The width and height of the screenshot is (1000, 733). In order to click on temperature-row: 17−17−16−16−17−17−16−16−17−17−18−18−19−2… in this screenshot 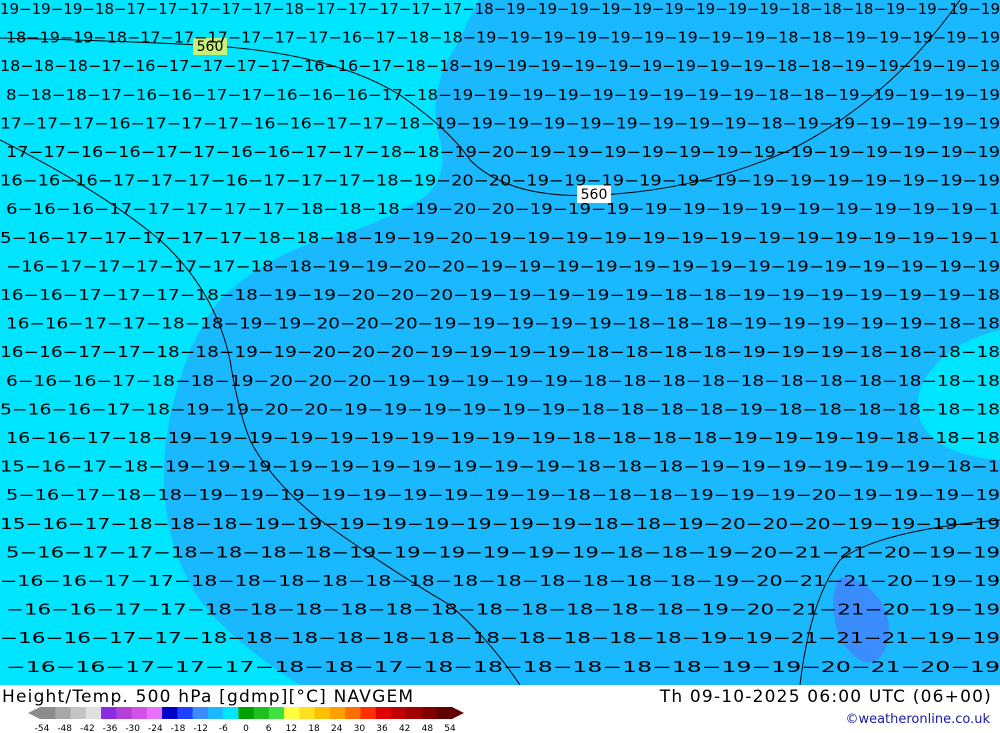, I will do `click(503, 152)`.